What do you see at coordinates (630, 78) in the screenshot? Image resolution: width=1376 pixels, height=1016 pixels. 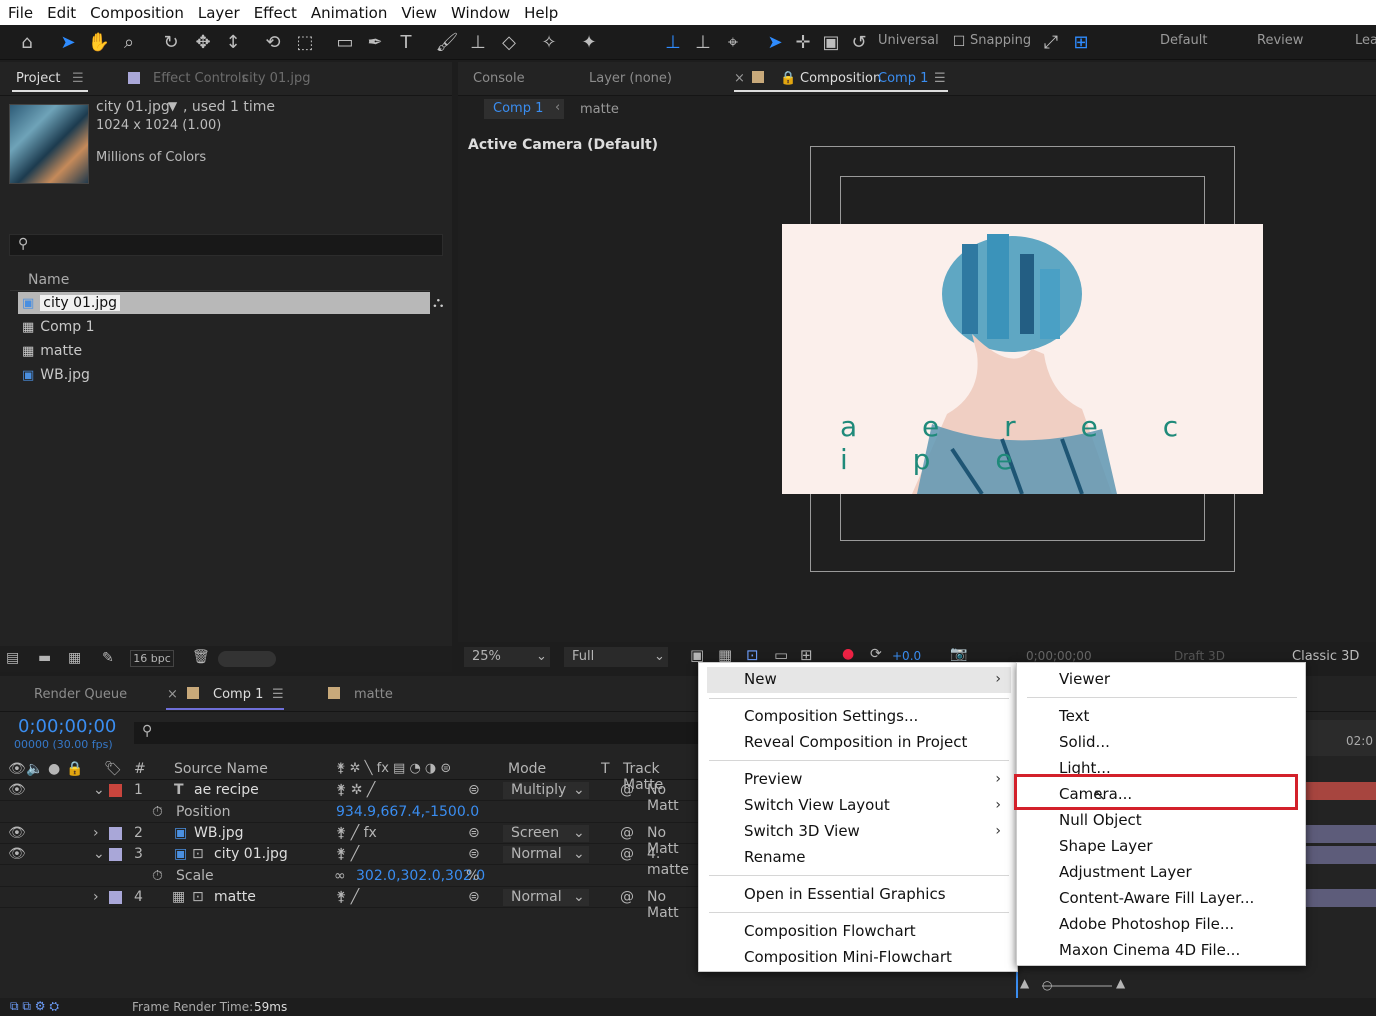 I see `layer-tab: Layer (none)` at bounding box center [630, 78].